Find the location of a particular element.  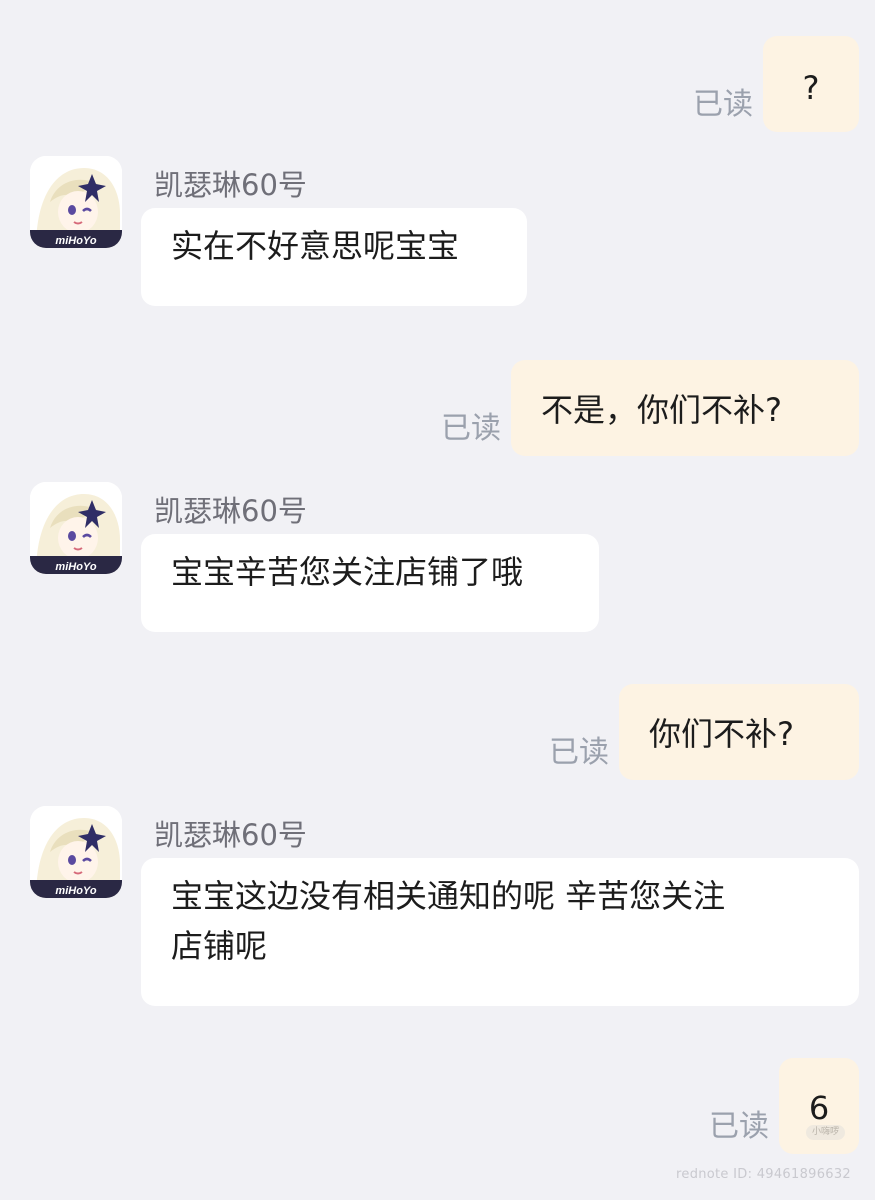

outgoing-bubble: 不是，你们不补? is located at coordinates (685, 408).